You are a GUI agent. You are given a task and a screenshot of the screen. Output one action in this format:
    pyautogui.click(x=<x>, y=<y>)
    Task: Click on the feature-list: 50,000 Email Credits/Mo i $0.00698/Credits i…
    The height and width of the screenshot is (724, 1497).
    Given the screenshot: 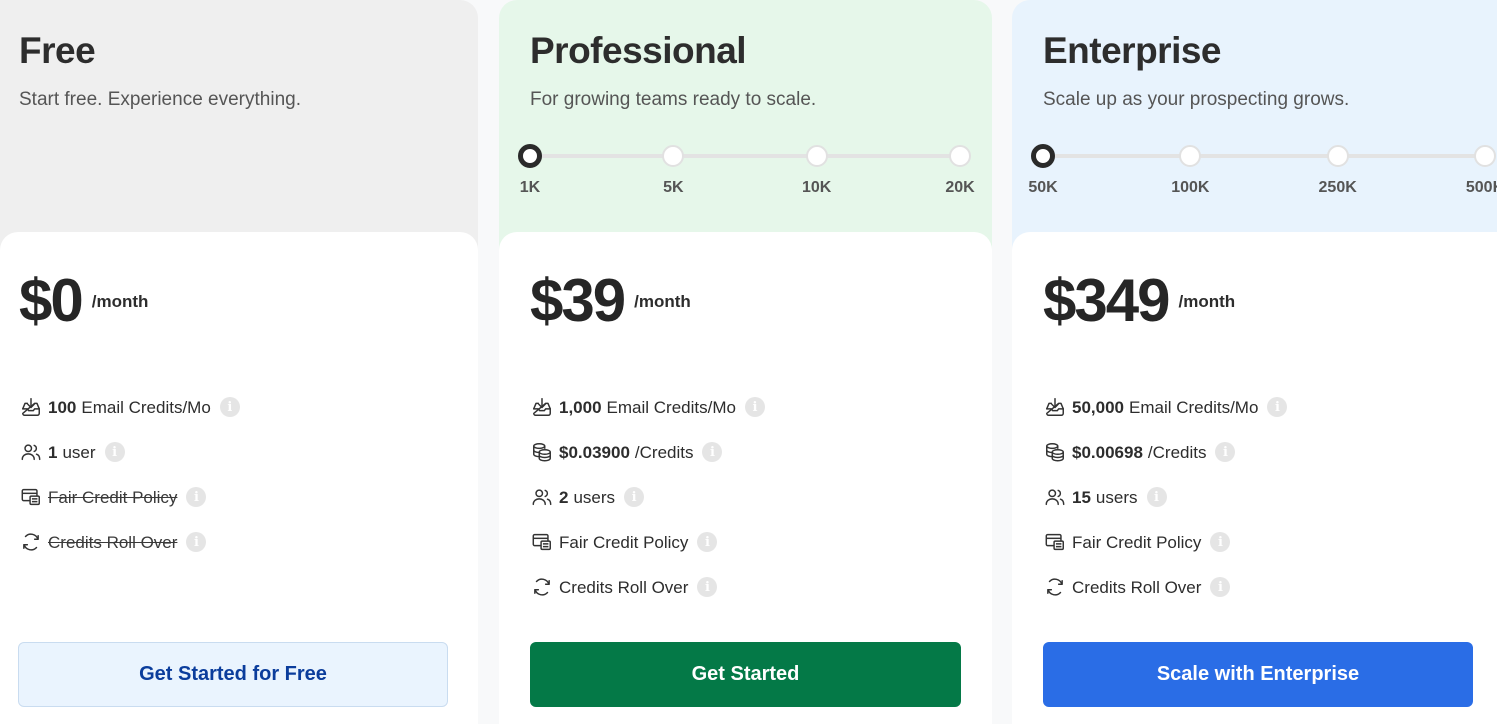 What is the action you would take?
    pyautogui.click(x=1165, y=509)
    